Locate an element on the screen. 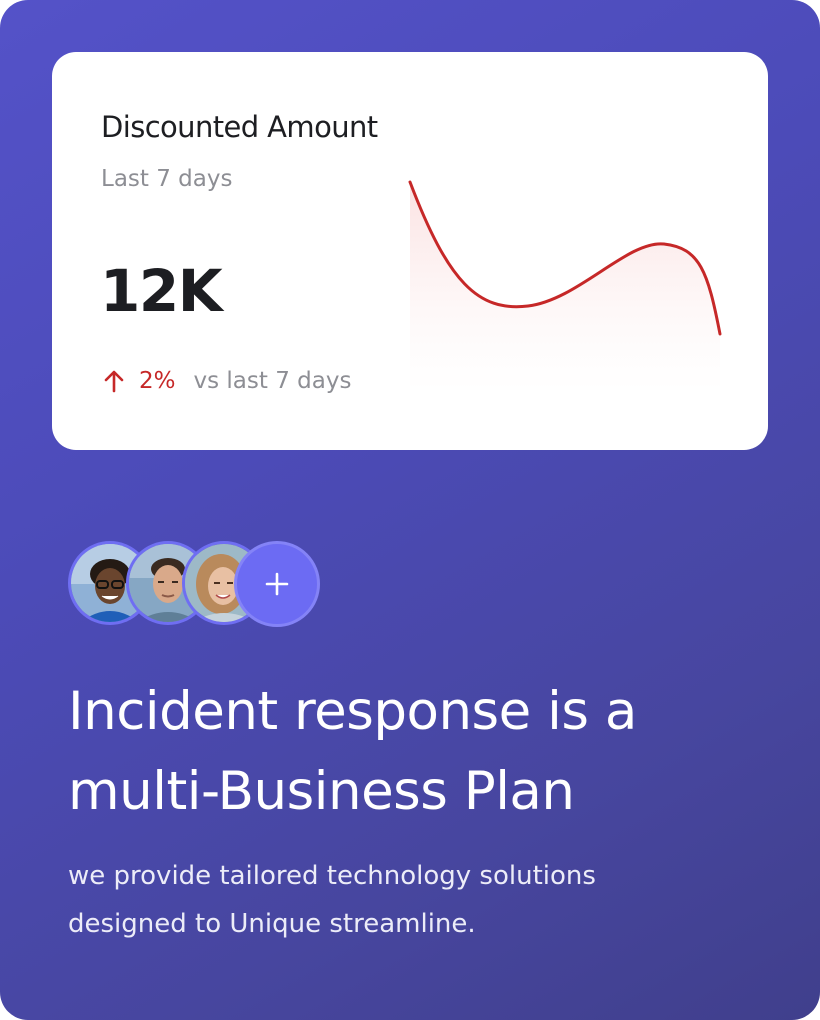 The image size is (820, 1020). trend-row: 2% vs last 7 days is located at coordinates (227, 381).